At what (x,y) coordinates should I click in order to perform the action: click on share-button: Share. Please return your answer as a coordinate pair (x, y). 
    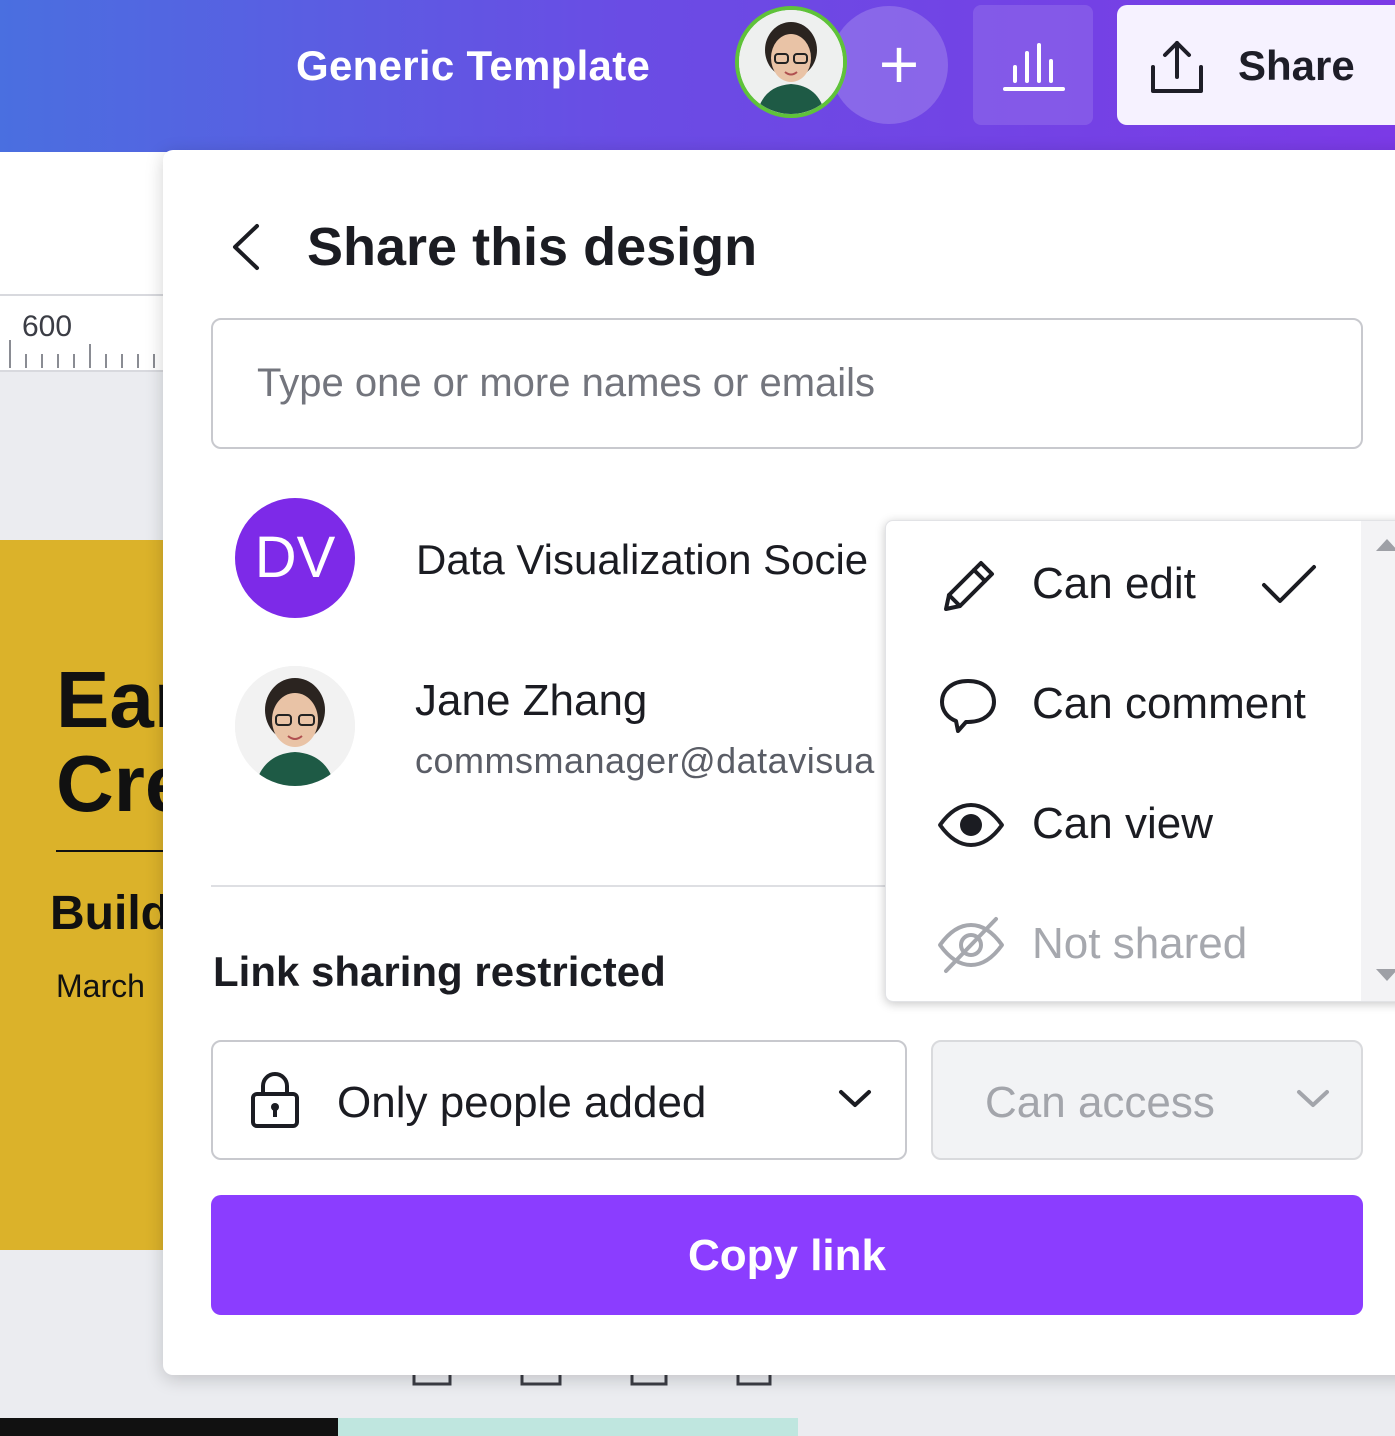
    Looking at the image, I should click on (1256, 65).